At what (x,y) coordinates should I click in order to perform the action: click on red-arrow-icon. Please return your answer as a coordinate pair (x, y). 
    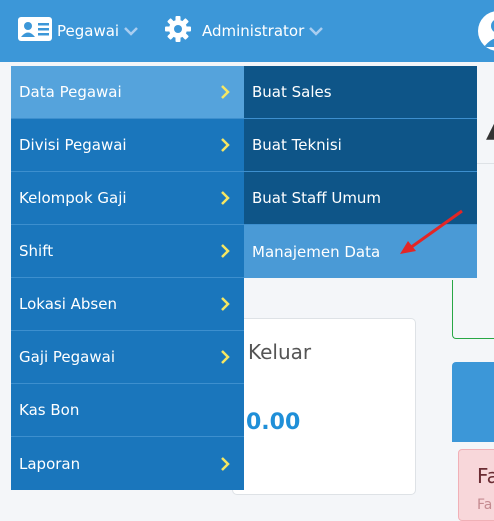
    Looking at the image, I should click on (433, 234).